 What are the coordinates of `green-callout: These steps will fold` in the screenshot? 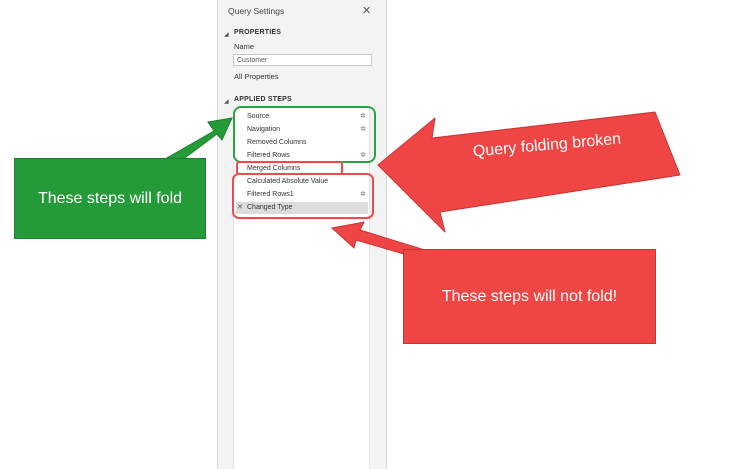 It's located at (110, 198).